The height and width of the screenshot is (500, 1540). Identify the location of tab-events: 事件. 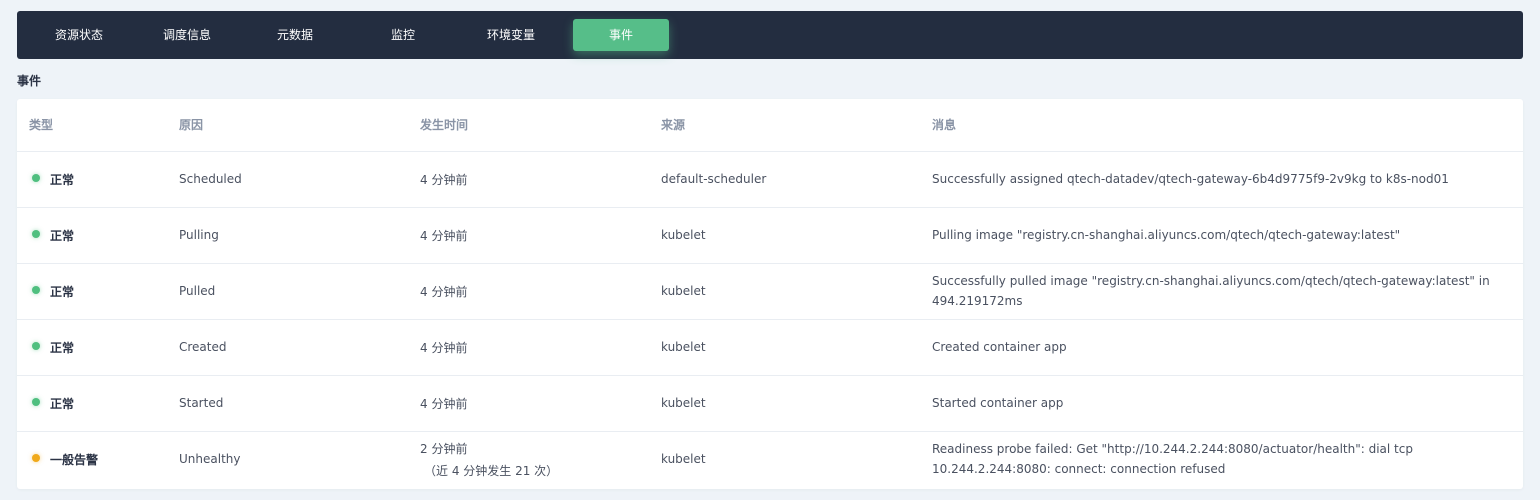
(621, 35).